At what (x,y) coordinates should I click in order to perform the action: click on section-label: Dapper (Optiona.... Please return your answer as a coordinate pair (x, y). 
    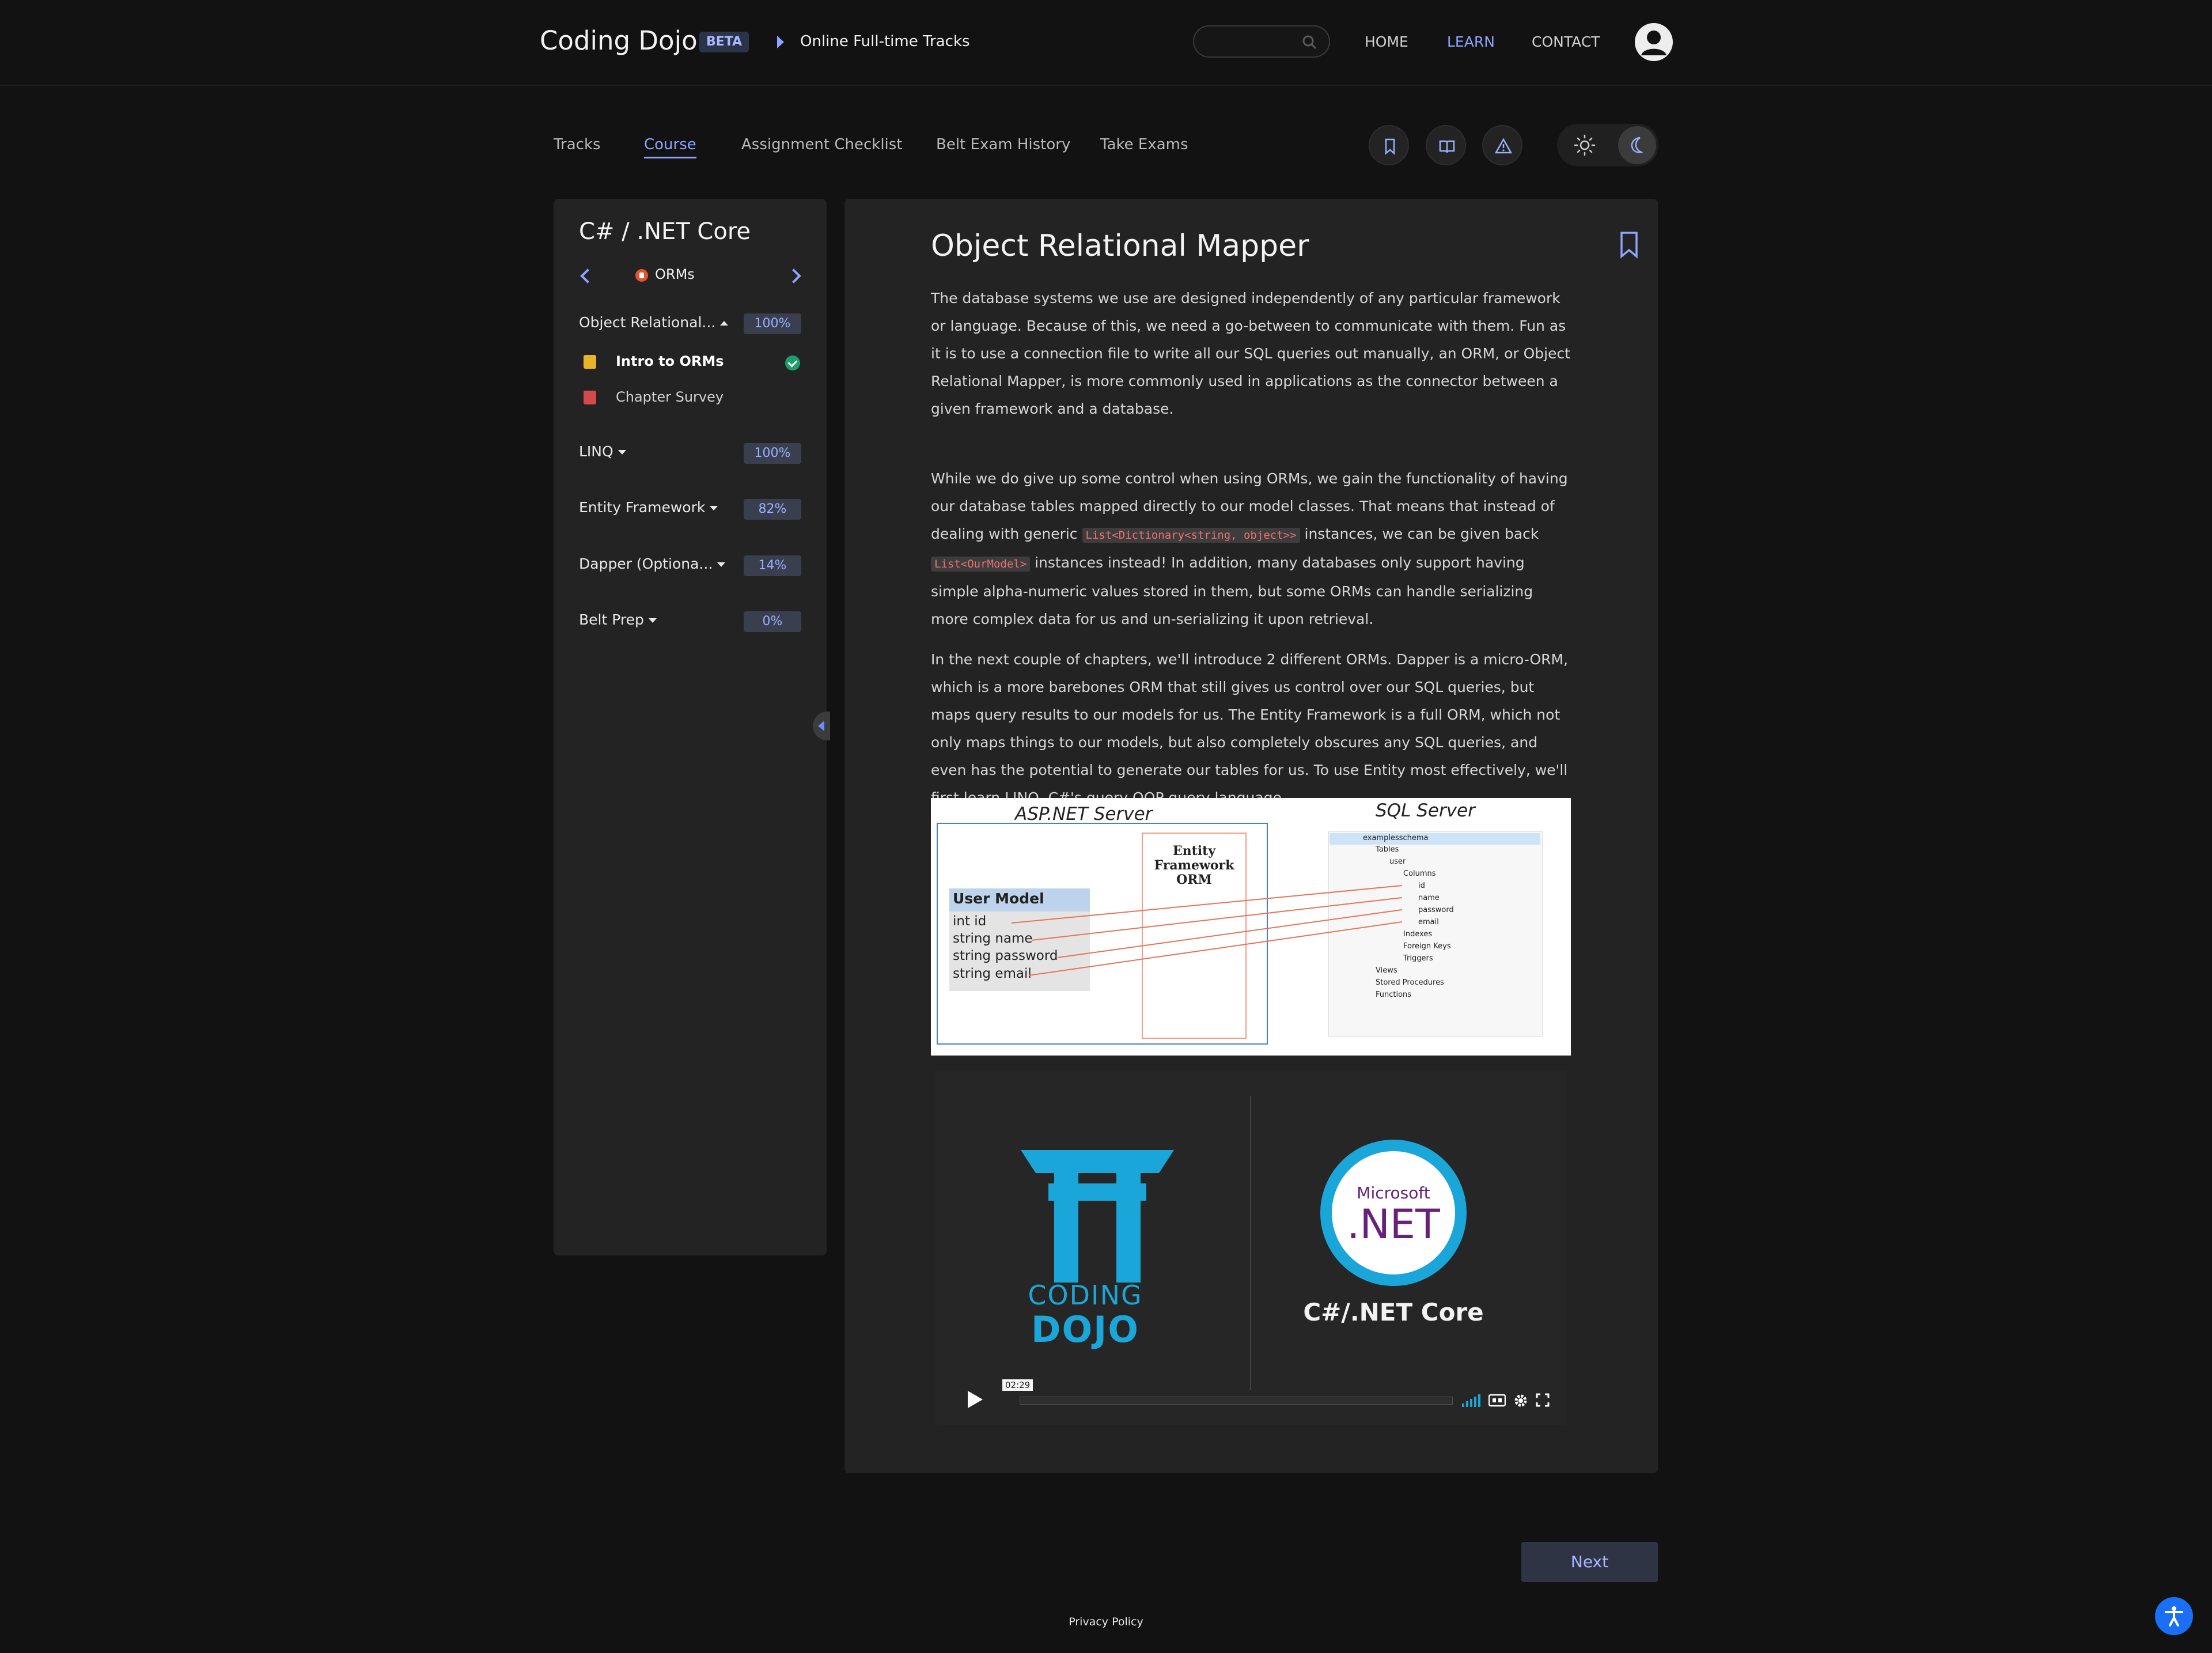
    Looking at the image, I should click on (646, 563).